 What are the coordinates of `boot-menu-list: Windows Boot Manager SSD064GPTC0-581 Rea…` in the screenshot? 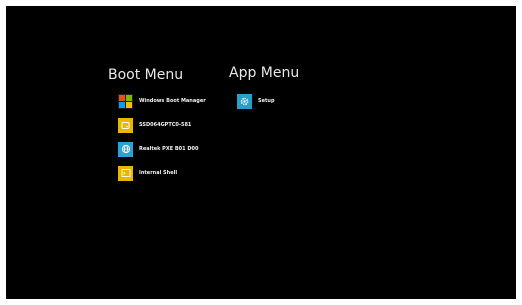 It's located at (162, 141).